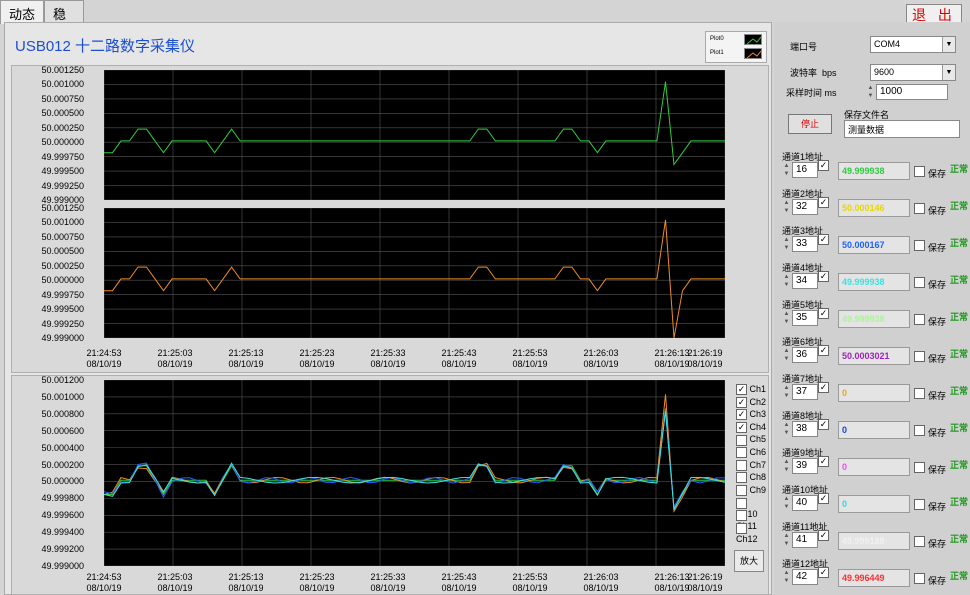 This screenshot has width=970, height=595. I want to click on interval-spinner-icon: ▲ ▼, so click(870, 92).